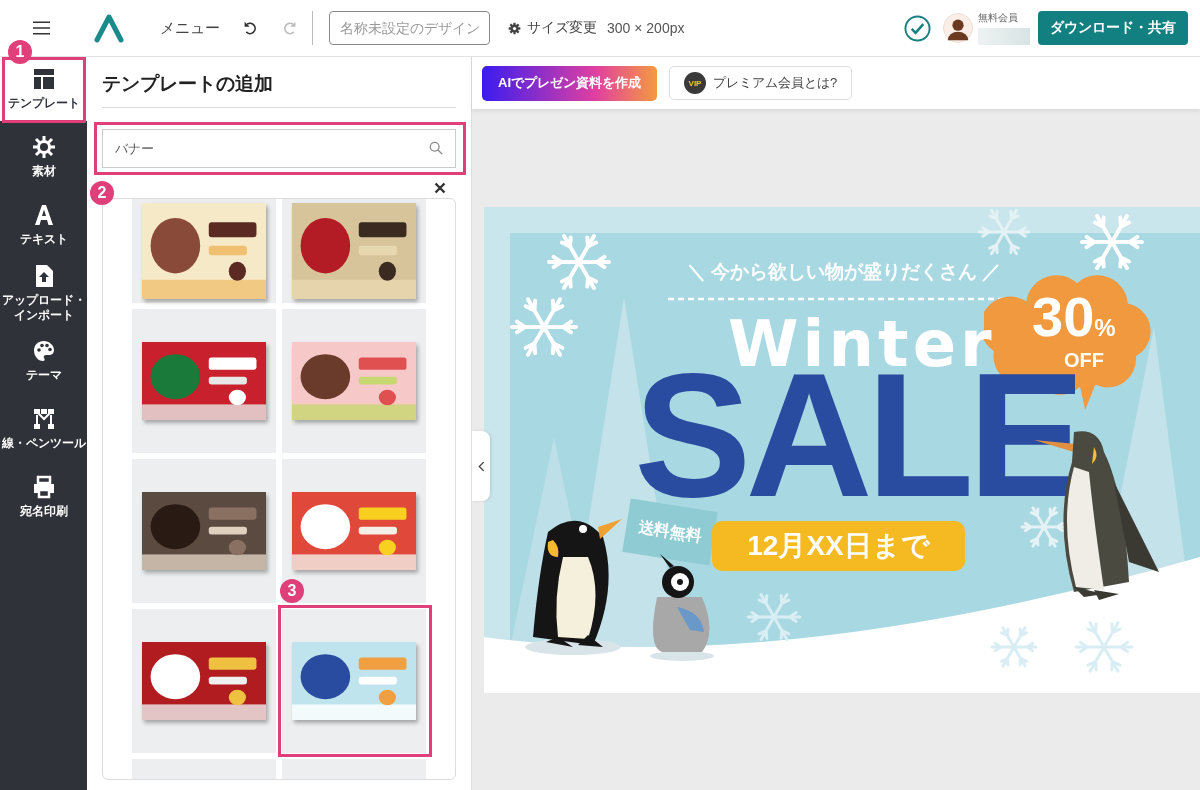 Image resolution: width=1200 pixels, height=790 pixels. I want to click on palette-icon, so click(43, 351).